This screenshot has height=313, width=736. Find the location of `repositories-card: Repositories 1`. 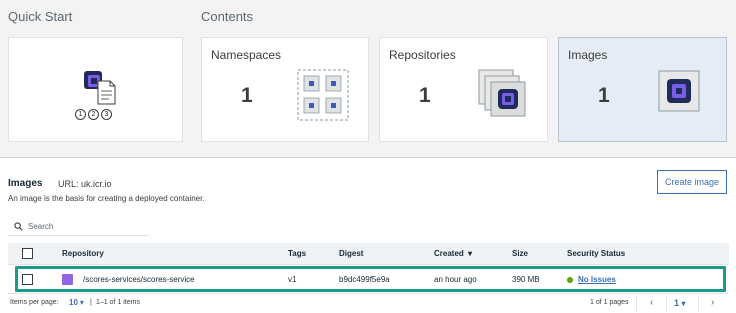

repositories-card: Repositories 1 is located at coordinates (463, 89).